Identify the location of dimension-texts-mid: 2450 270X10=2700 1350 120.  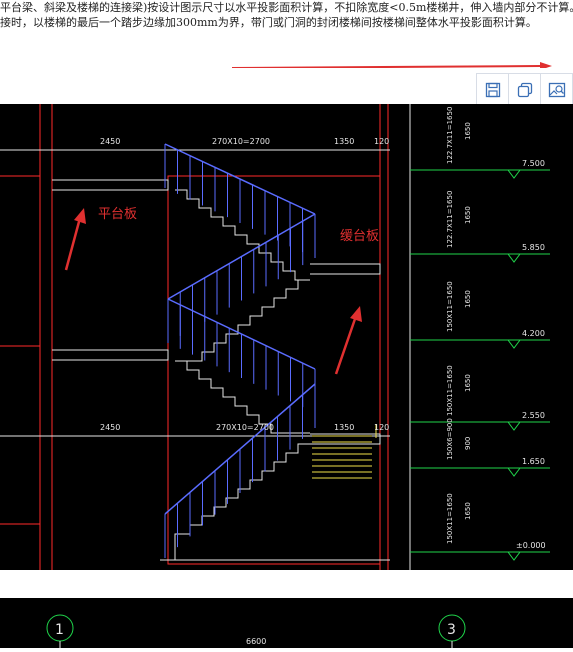
(244, 427).